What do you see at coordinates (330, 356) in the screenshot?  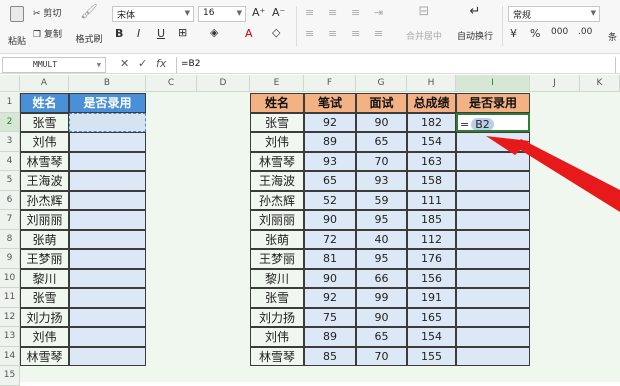 I see `score-cell: 85` at bounding box center [330, 356].